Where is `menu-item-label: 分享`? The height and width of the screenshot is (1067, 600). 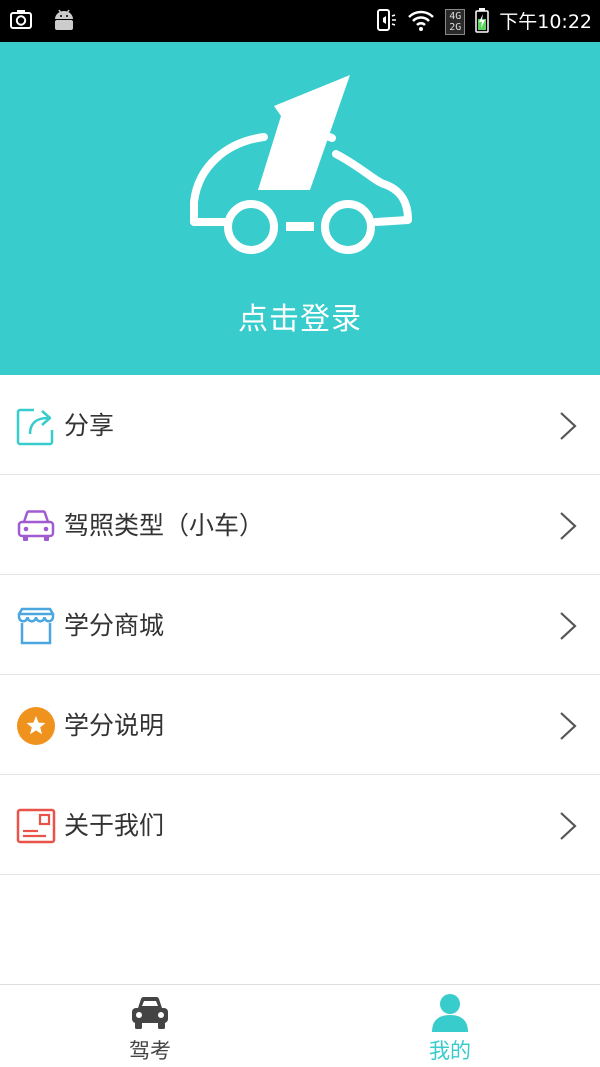 menu-item-label: 分享 is located at coordinates (89, 425).